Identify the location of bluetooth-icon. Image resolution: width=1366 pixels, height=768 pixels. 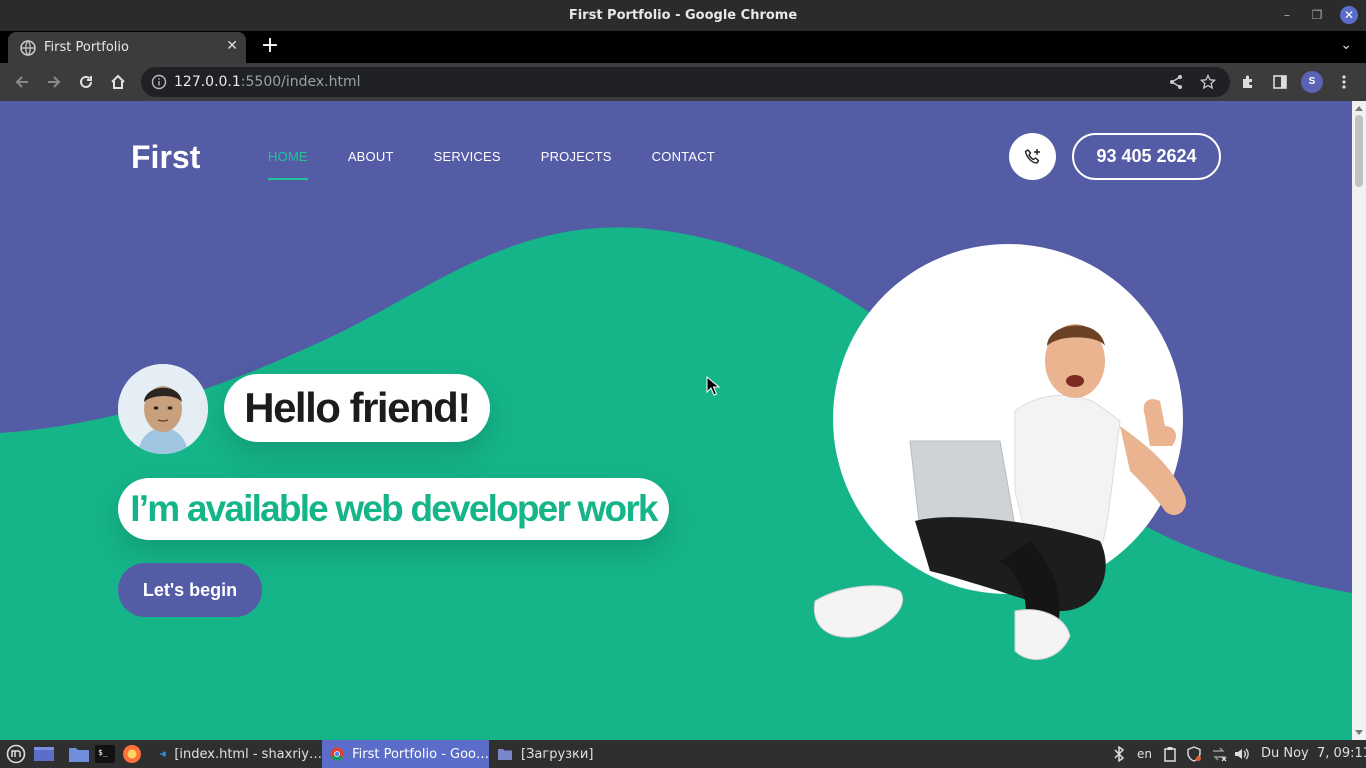
(1119, 754).